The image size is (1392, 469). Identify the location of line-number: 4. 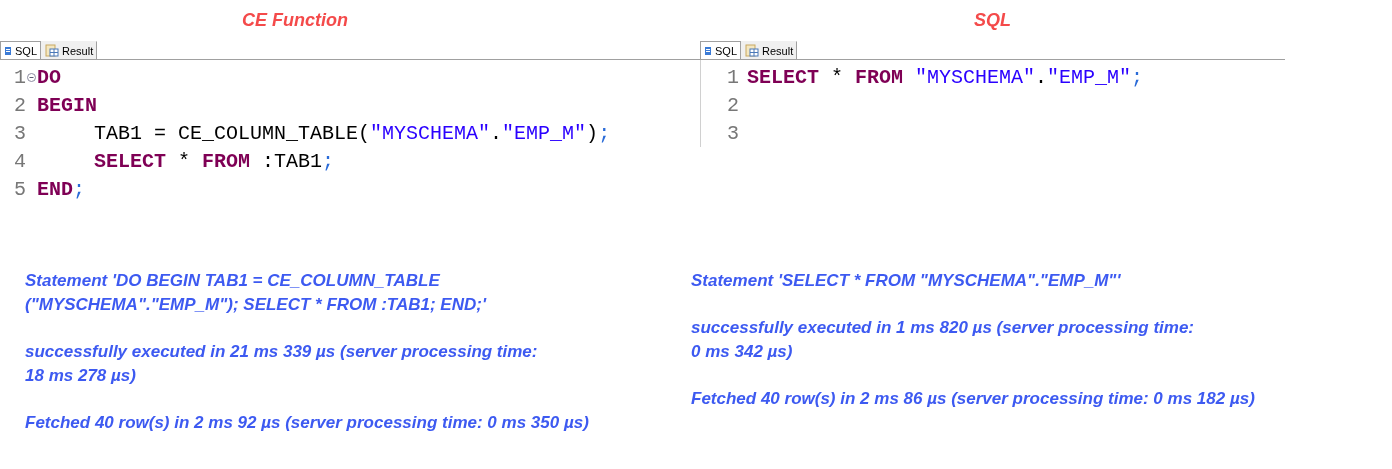
(19, 161).